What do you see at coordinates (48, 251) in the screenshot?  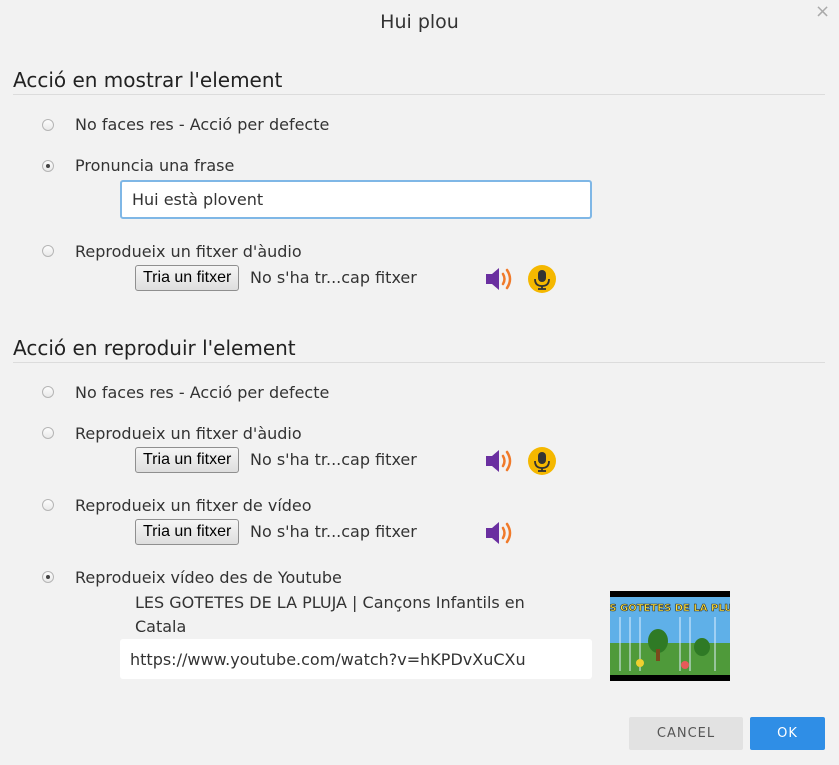 I see `radio-show-audio` at bounding box center [48, 251].